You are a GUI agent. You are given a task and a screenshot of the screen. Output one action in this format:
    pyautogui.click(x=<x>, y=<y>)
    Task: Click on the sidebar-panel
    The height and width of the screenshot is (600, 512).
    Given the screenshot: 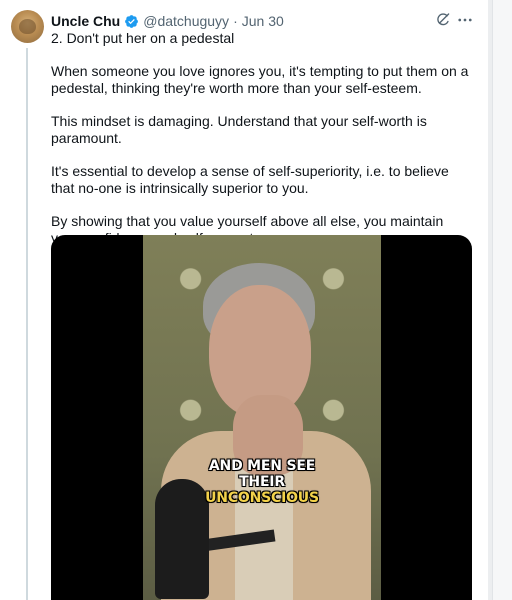 What is the action you would take?
    pyautogui.click(x=502, y=300)
    